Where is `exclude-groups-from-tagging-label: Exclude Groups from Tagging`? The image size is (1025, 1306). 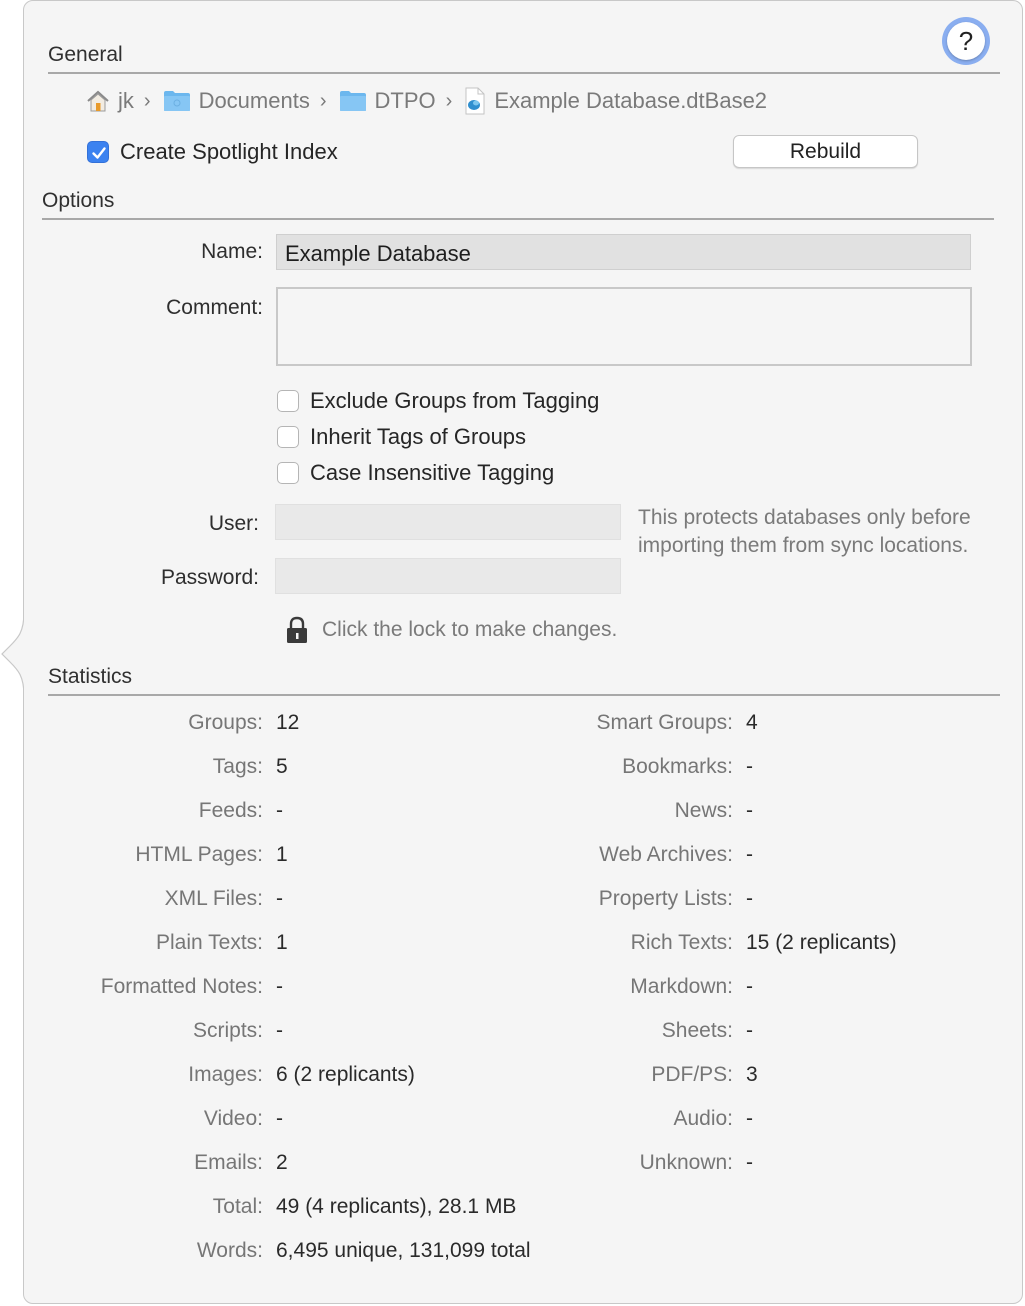 exclude-groups-from-tagging-label: Exclude Groups from Tagging is located at coordinates (454, 401).